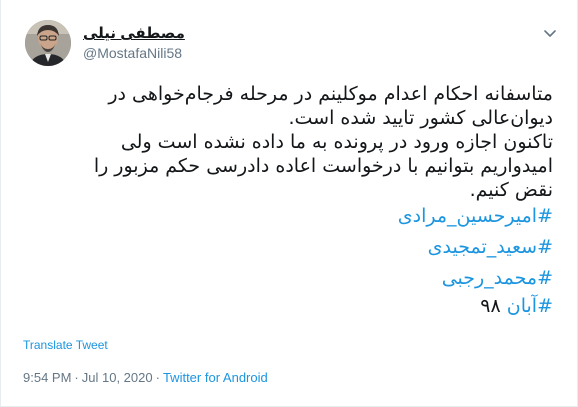  Describe the element at coordinates (132, 53) in the screenshot. I see `author-handle: @MostafaNili58` at that location.